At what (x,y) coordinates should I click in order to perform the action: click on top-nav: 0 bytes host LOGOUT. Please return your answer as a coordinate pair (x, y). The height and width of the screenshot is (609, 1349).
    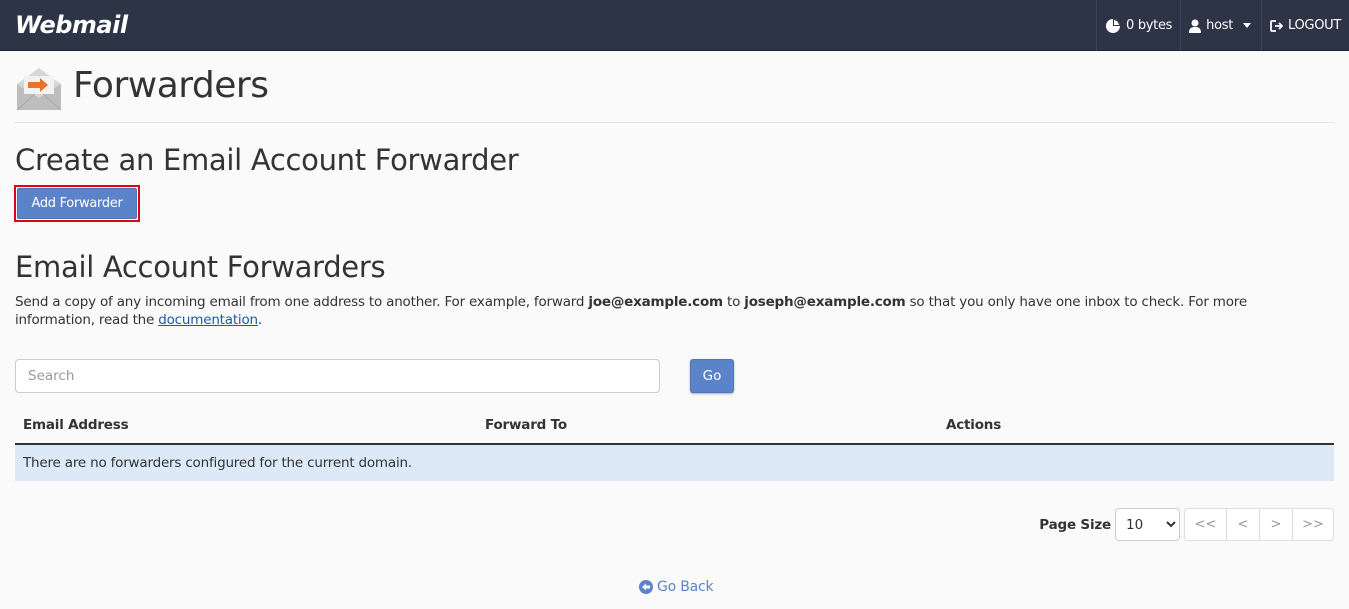
    Looking at the image, I should click on (1222, 25).